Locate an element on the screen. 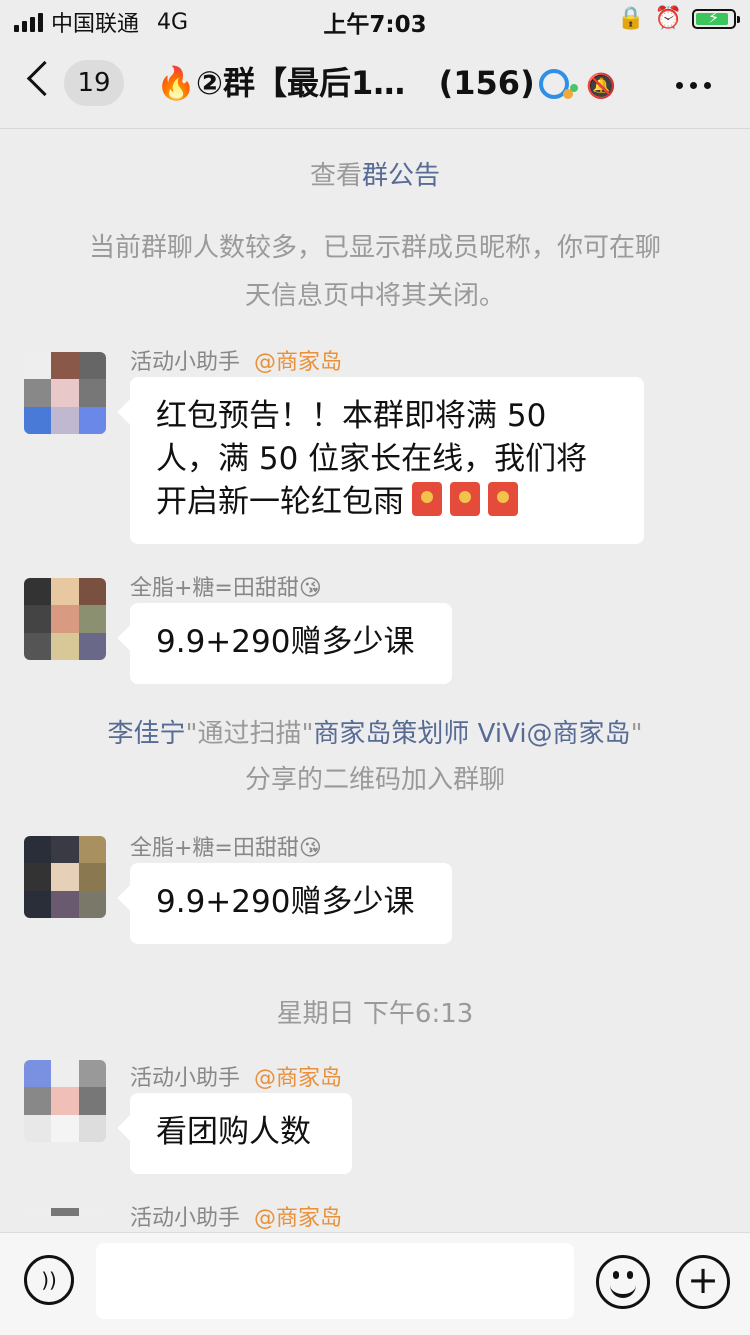 This screenshot has height=1335, width=750. back-icon is located at coordinates (44, 78).